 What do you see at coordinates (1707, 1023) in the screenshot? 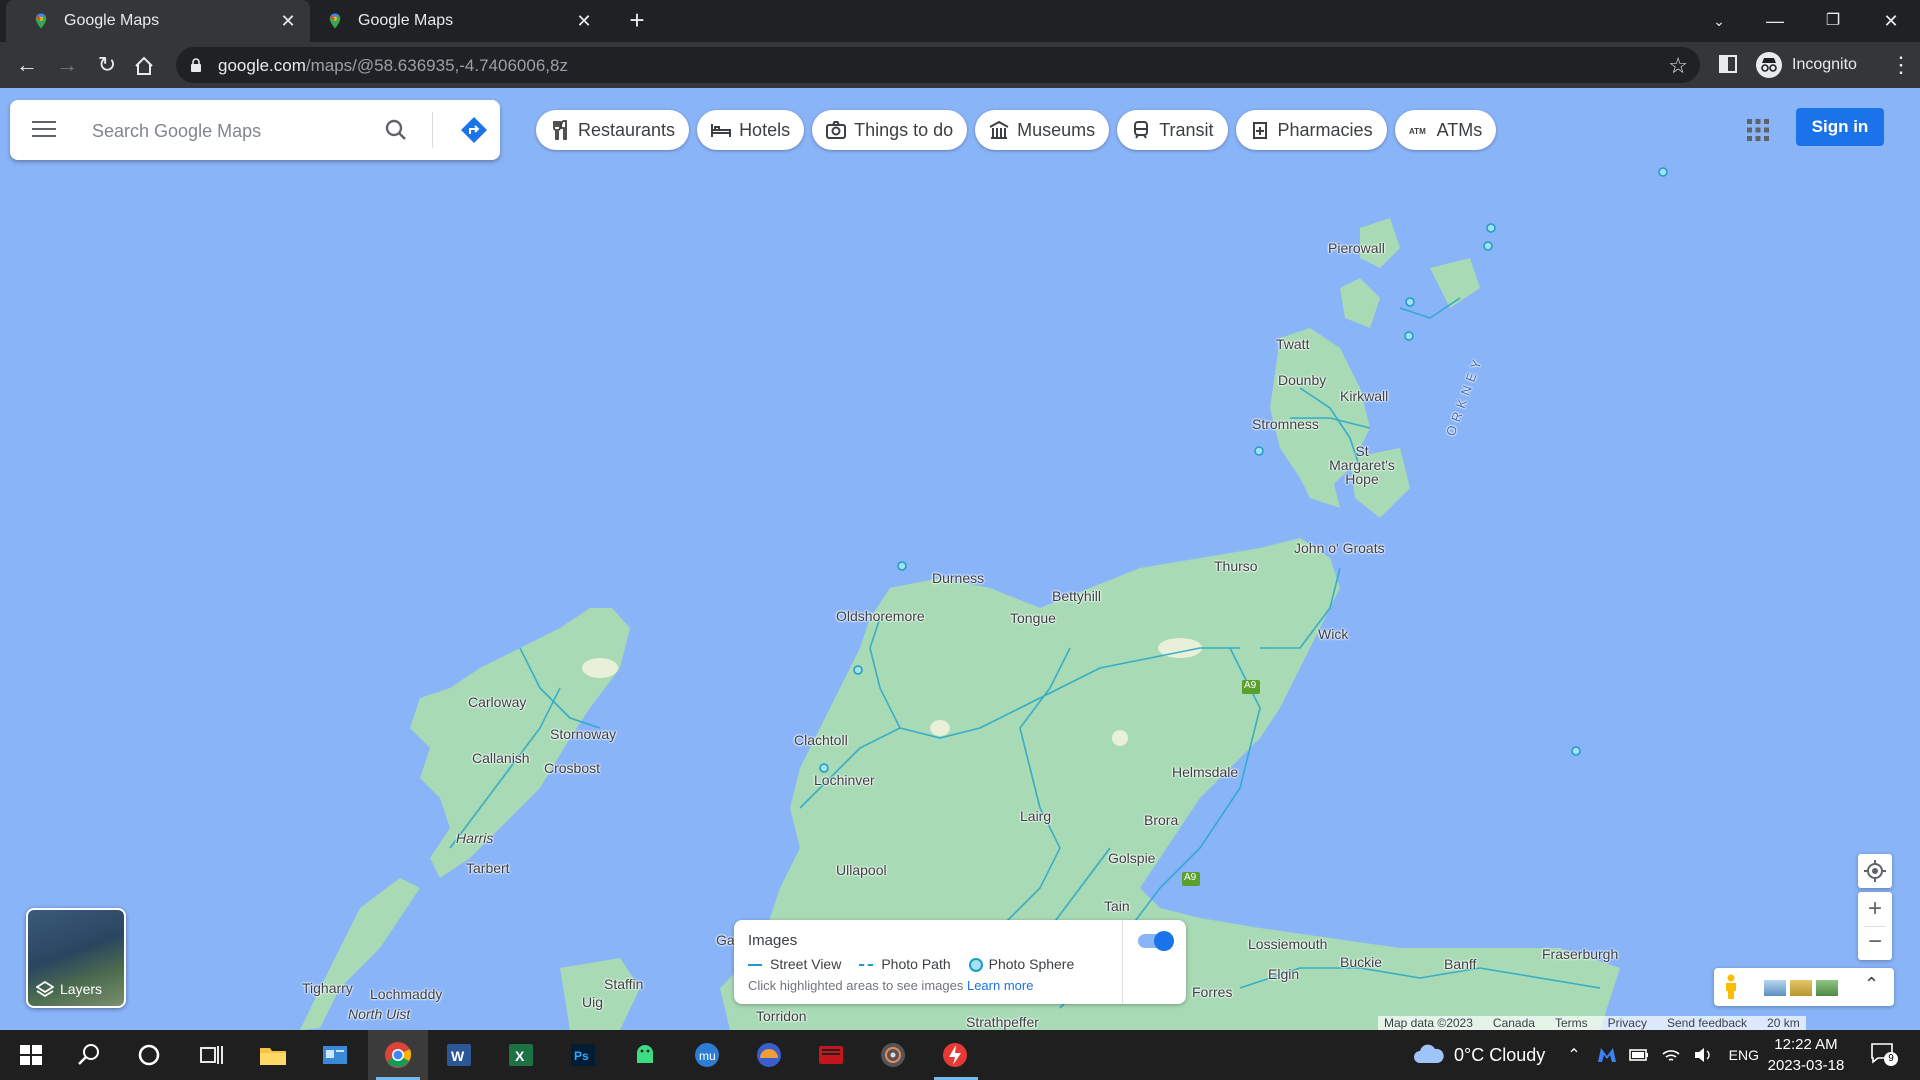
I see `send-feedback-link: Send feedback` at bounding box center [1707, 1023].